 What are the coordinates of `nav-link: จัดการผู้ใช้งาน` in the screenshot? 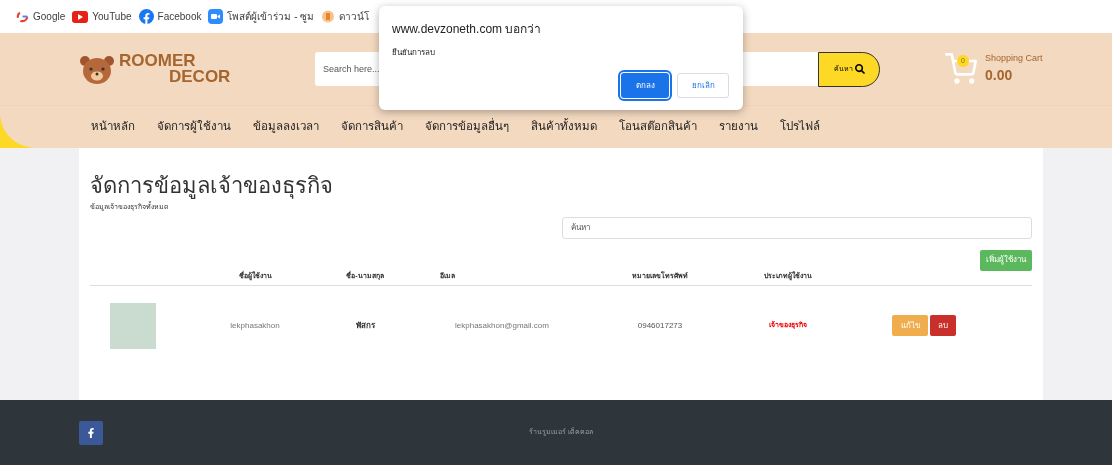 It's located at (194, 127).